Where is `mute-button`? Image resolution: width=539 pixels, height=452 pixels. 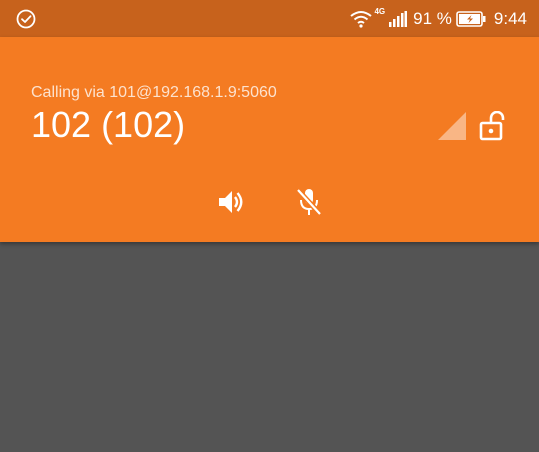
mute-button is located at coordinates (309, 202).